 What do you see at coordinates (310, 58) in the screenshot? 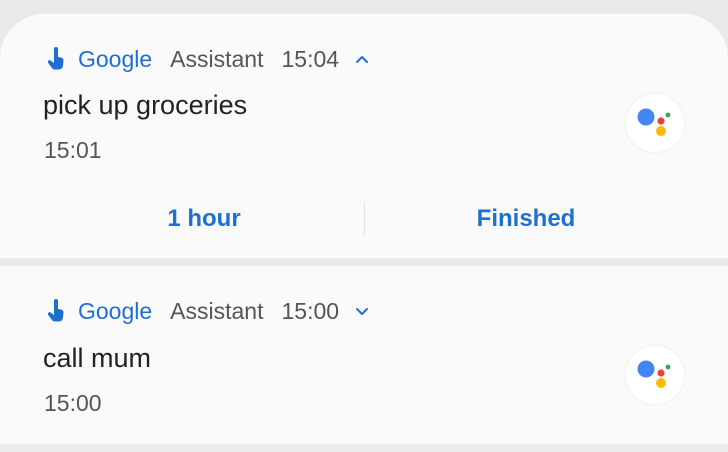
I see `notification-time: 15:04` at bounding box center [310, 58].